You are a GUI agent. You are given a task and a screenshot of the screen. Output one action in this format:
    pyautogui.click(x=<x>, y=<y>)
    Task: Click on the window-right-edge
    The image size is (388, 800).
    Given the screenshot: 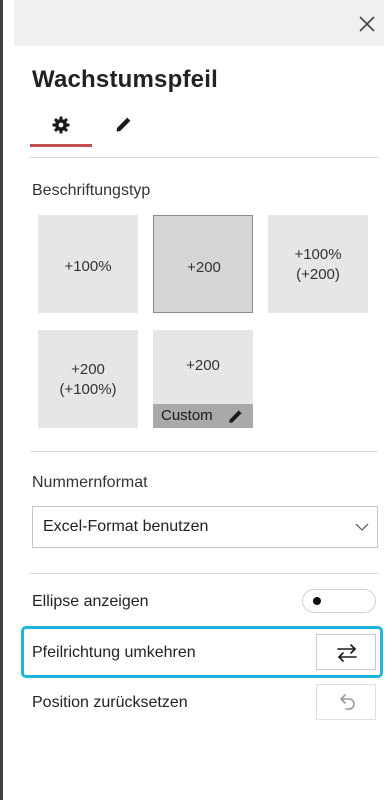 What is the action you would take?
    pyautogui.click(x=386, y=400)
    